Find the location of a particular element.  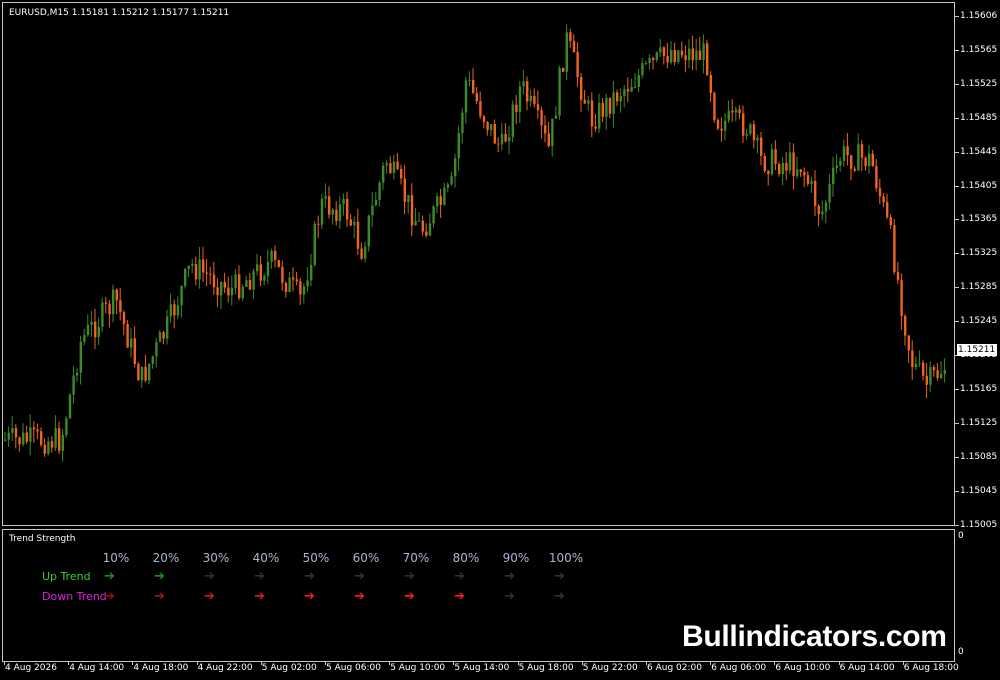

price-label: 1.15365 is located at coordinates (979, 219).